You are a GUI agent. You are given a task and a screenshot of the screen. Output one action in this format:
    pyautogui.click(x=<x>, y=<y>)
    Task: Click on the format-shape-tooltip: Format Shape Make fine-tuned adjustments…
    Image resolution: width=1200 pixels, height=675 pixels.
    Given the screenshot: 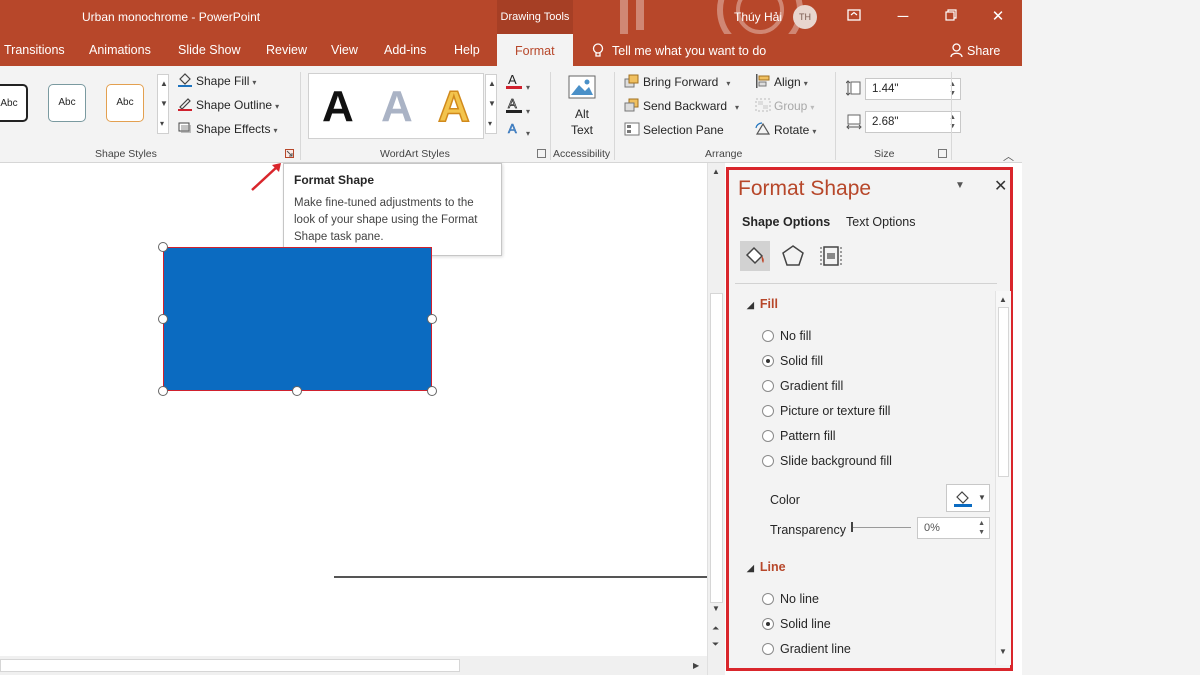 What is the action you would take?
    pyautogui.click(x=392, y=209)
    